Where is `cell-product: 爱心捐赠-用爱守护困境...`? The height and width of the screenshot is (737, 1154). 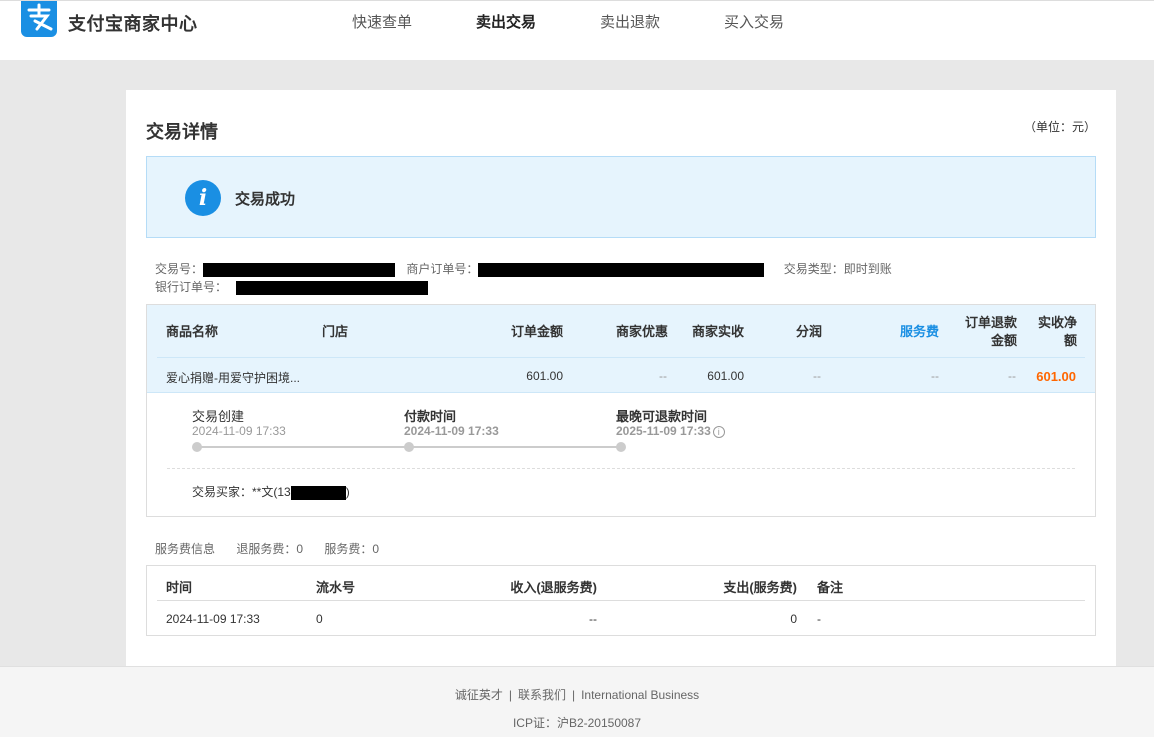 cell-product: 爱心捐赠-用爱守护困境... is located at coordinates (233, 377).